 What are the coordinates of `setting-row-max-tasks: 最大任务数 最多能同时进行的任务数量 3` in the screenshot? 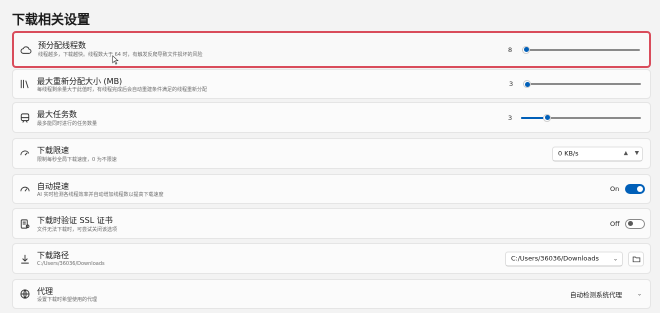 It's located at (331, 117).